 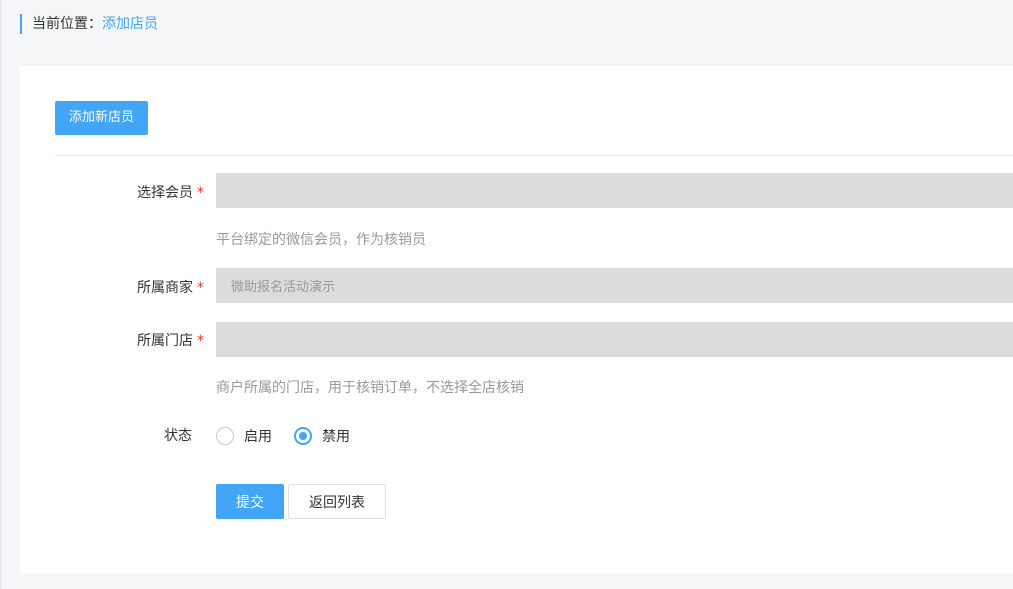 What do you see at coordinates (321, 240) in the screenshot?
I see `member-hint: 平台绑定的微信会员，作为核销员` at bounding box center [321, 240].